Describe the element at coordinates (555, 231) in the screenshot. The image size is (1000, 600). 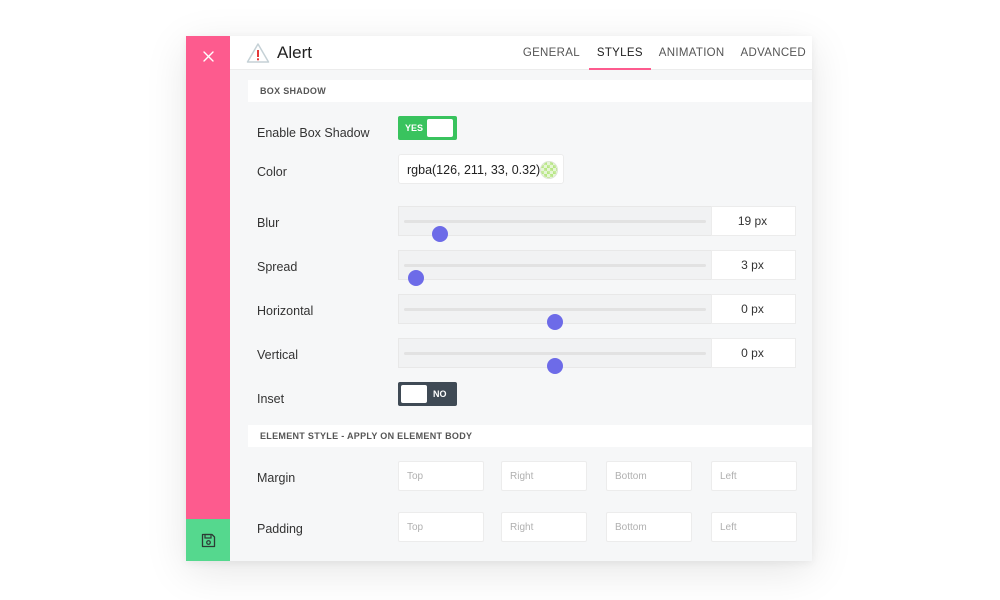
I see `blur-slider-track` at that location.